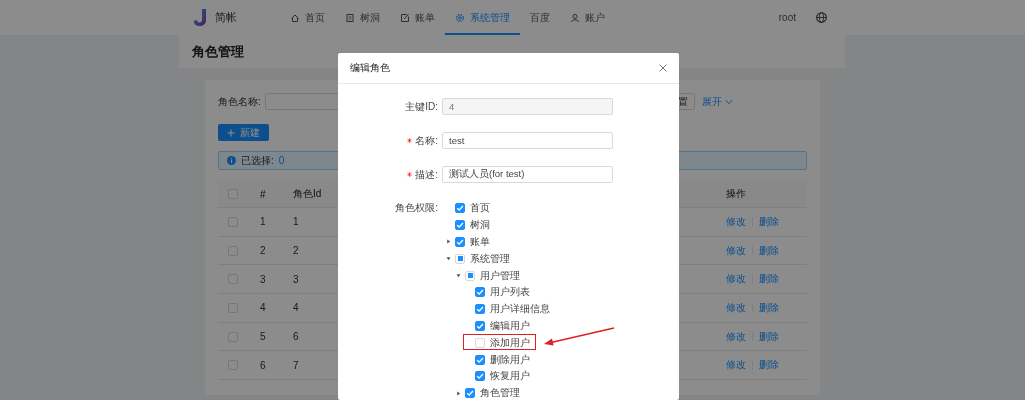 The width and height of the screenshot is (1025, 400). Describe the element at coordinates (296, 365) in the screenshot. I see `table-cell: 7` at that location.